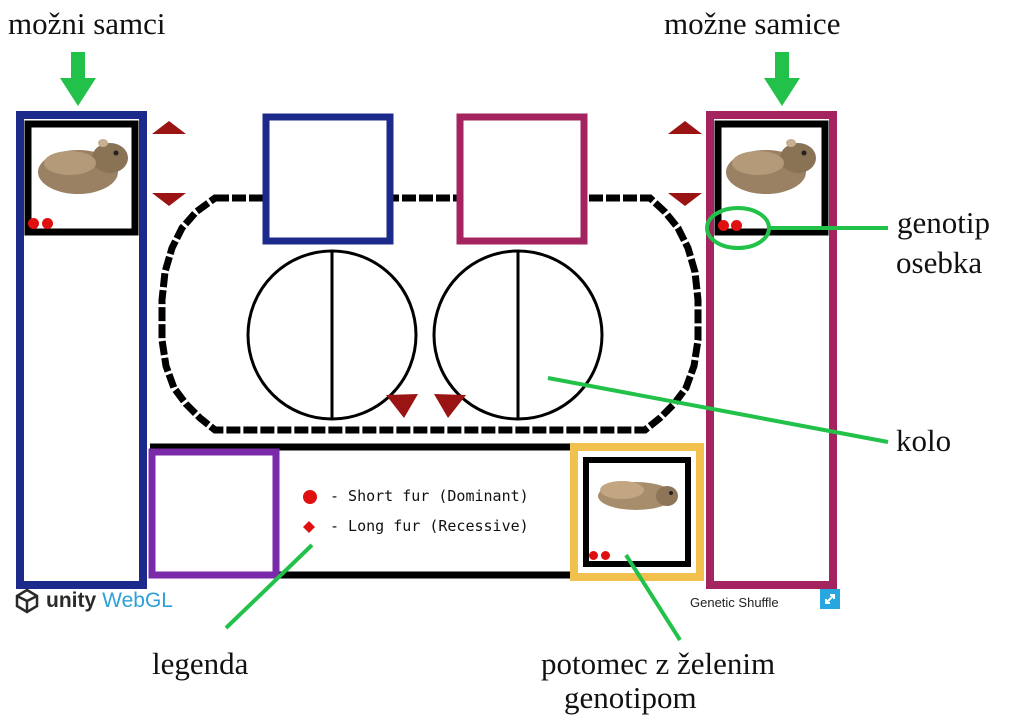 The image size is (1016, 722). Describe the element at coordinates (752, 23) in the screenshot. I see `females-annotation: možne samice` at that location.